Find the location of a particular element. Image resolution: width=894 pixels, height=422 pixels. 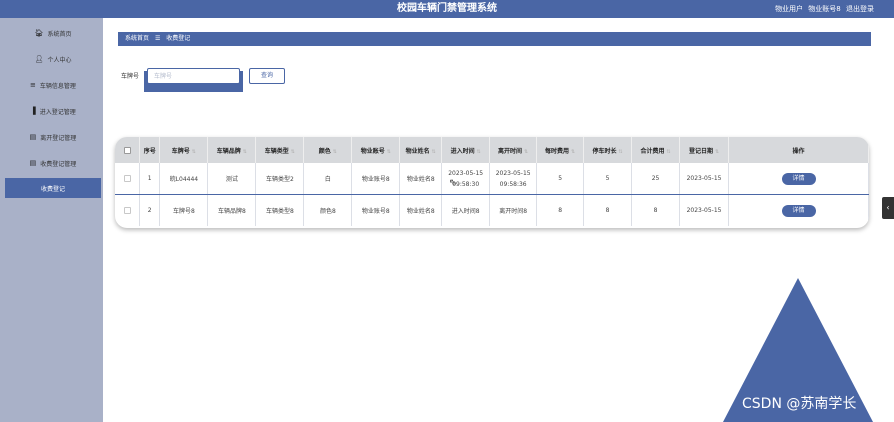

cell-index: 1 is located at coordinates (150, 179).